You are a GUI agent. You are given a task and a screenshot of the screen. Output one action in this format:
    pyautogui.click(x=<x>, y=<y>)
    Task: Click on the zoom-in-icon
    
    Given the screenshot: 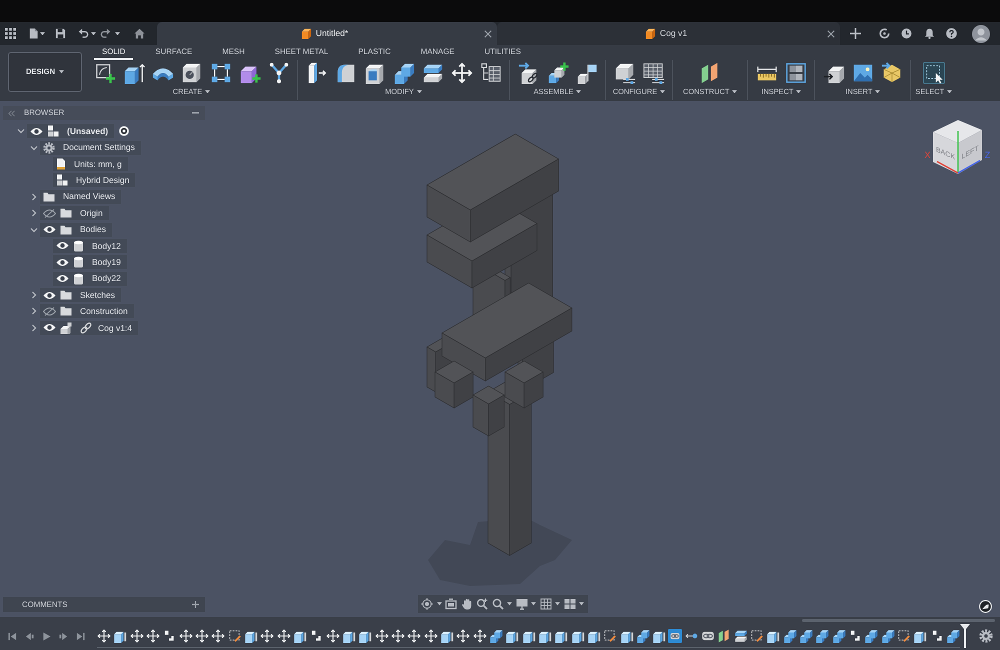 What is the action you would take?
    pyautogui.click(x=482, y=604)
    